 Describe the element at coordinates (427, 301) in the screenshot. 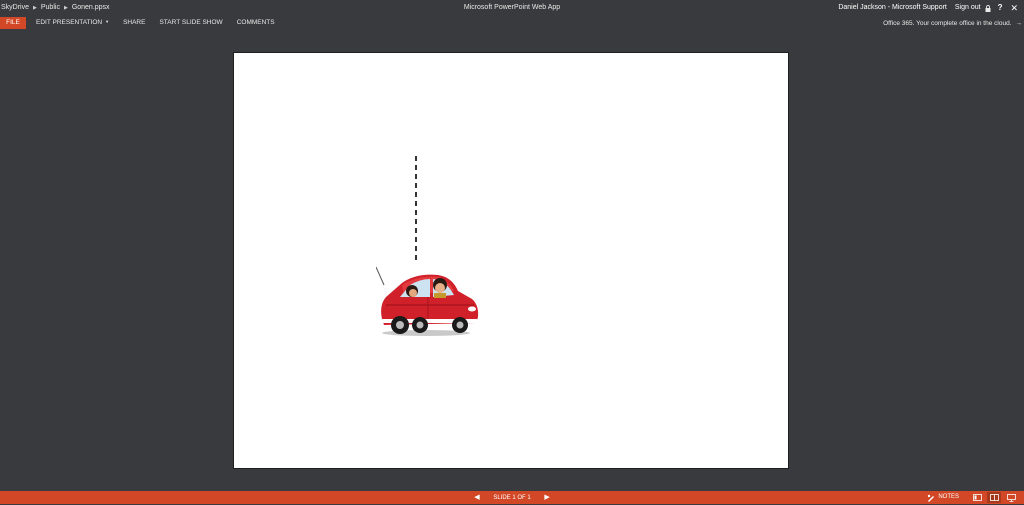

I see `car-illustration` at that location.